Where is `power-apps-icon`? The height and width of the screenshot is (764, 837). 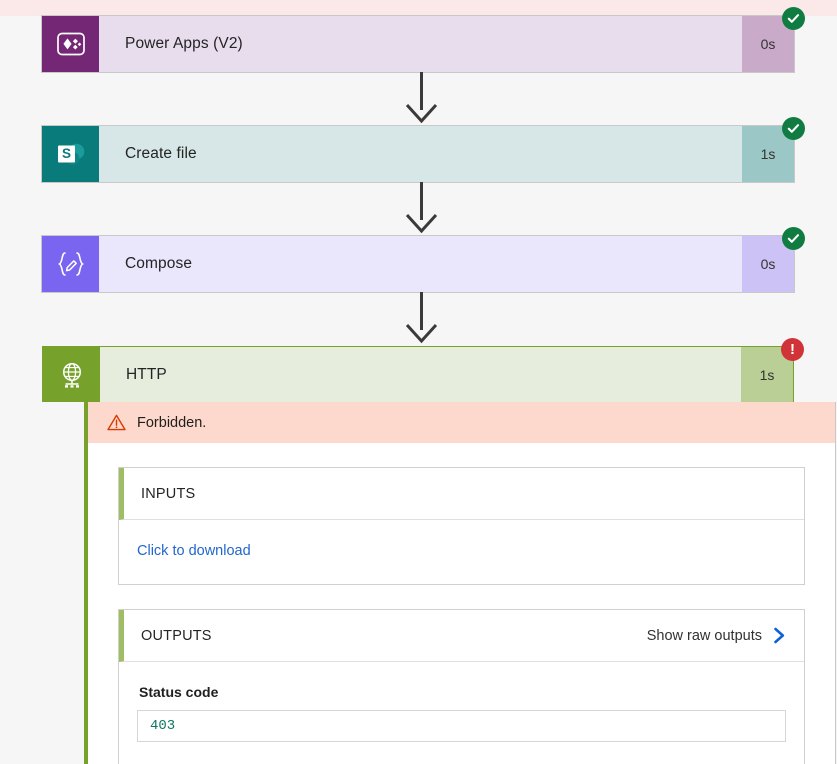 power-apps-icon is located at coordinates (70, 44).